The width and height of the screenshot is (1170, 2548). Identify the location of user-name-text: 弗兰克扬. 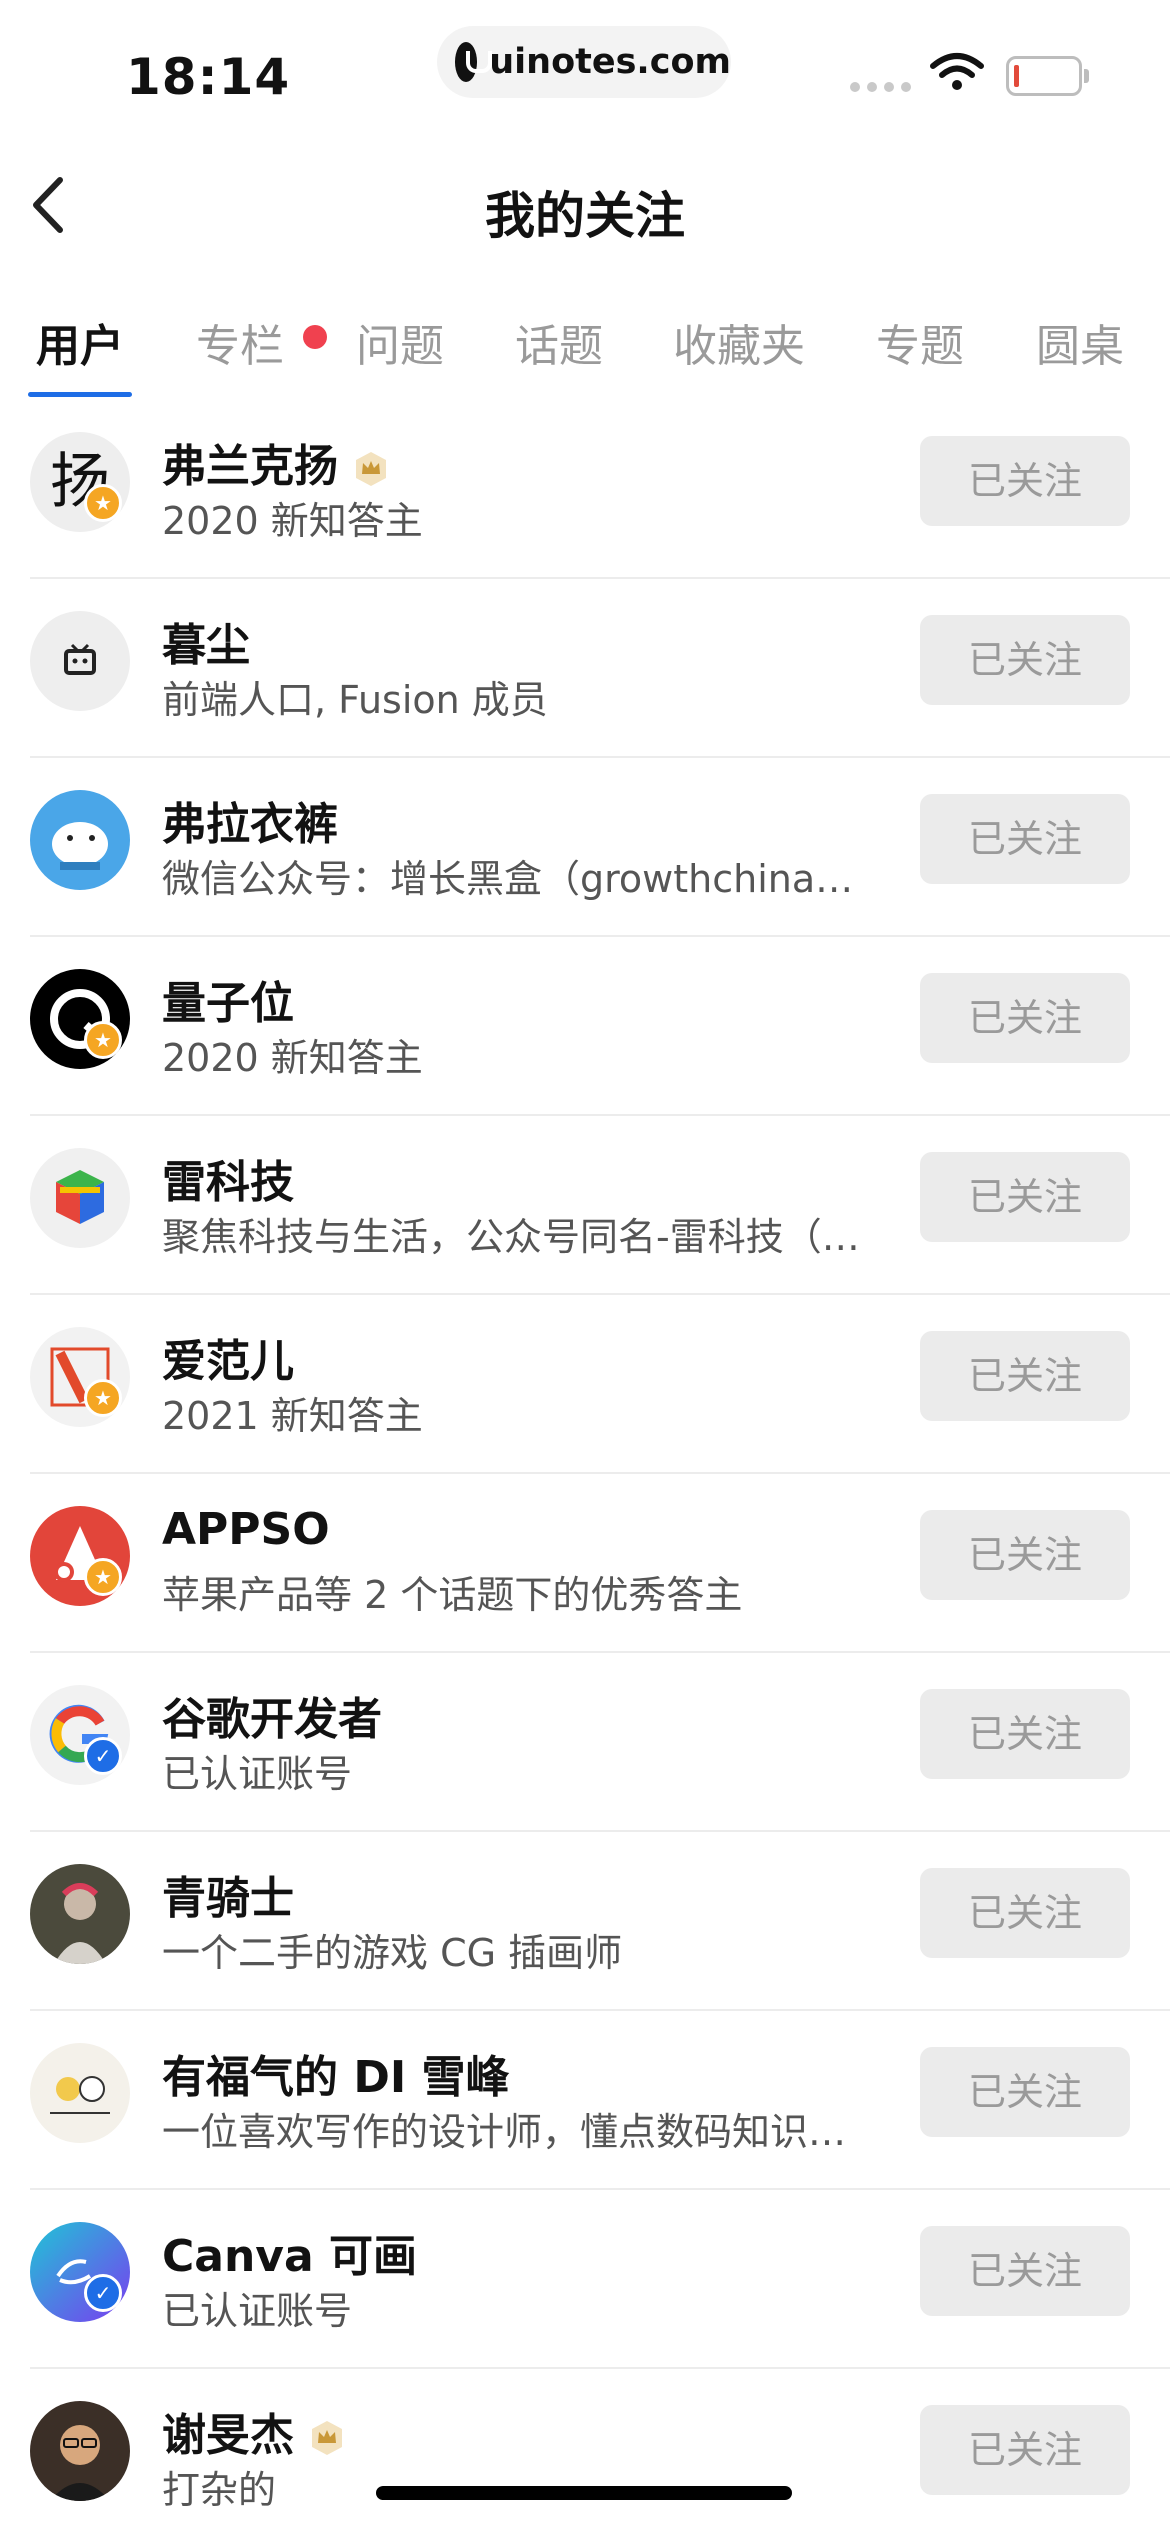
(250, 466).